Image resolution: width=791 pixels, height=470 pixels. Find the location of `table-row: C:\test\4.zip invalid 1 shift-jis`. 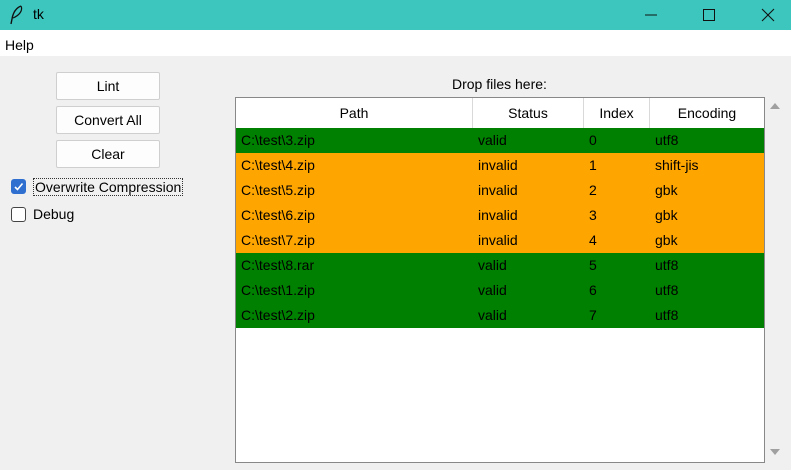

table-row: C:\test\4.zip invalid 1 shift-jis is located at coordinates (500, 165).